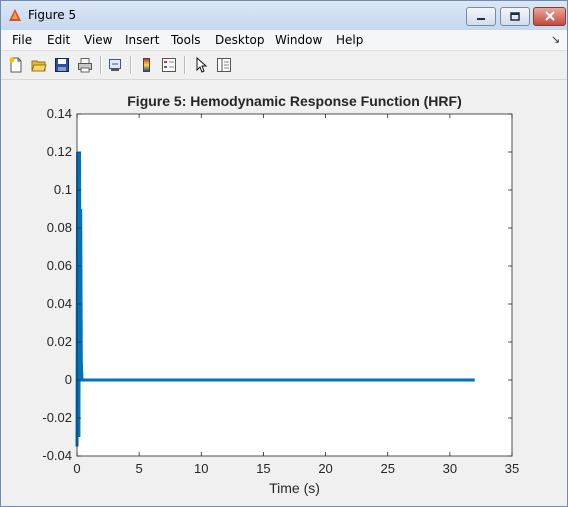 This screenshot has height=507, width=568. What do you see at coordinates (284, 65) in the screenshot?
I see `figure-toolbar` at bounding box center [284, 65].